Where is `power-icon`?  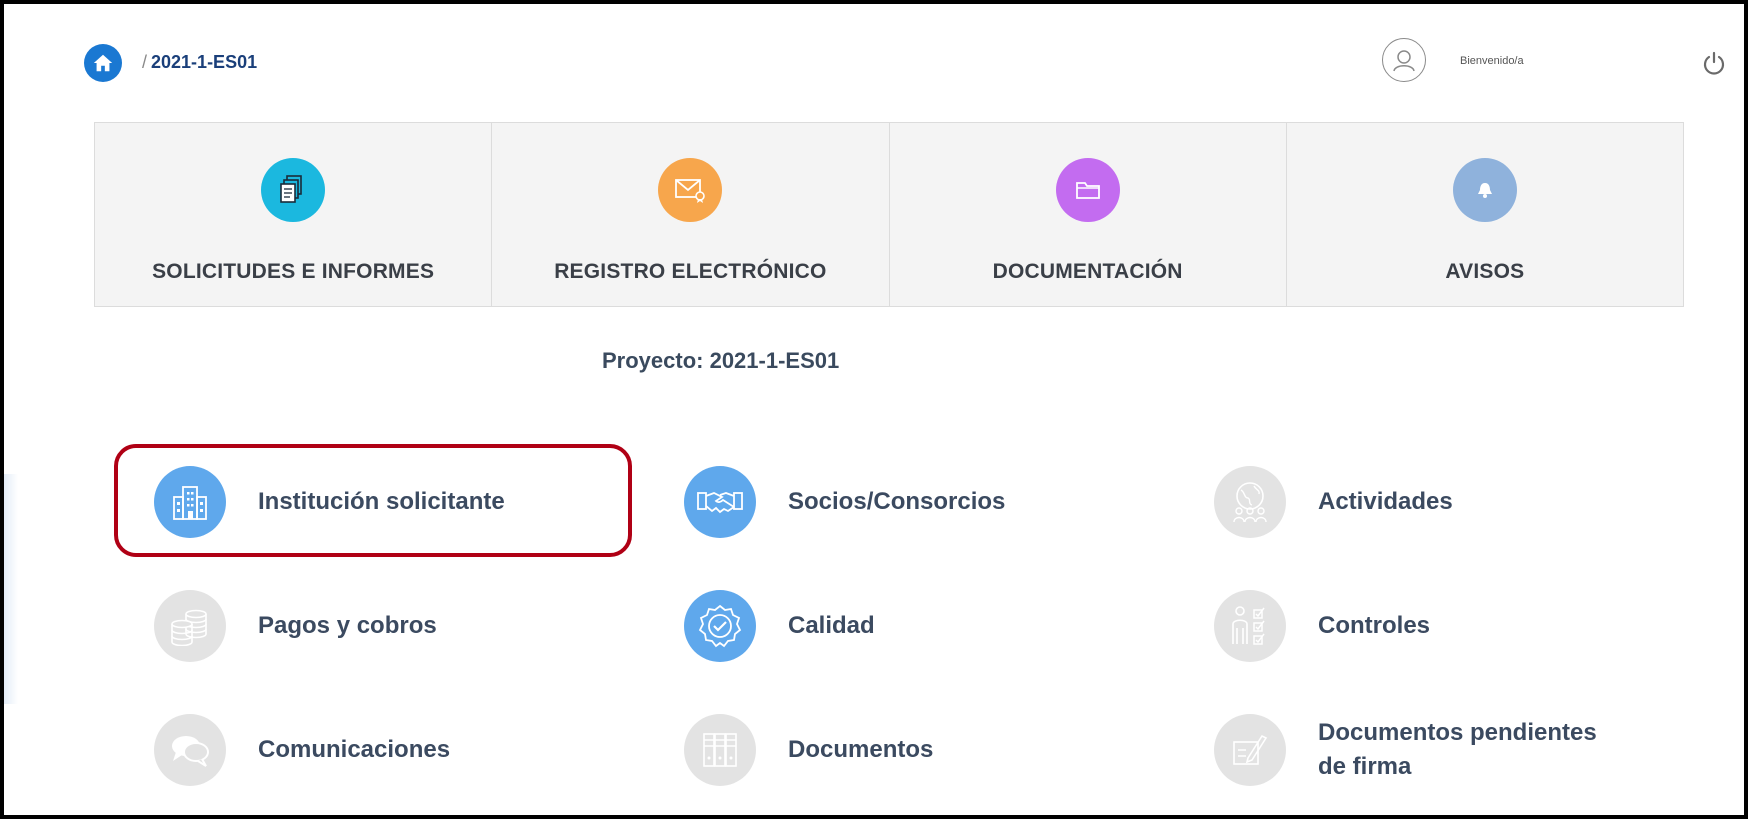
power-icon is located at coordinates (1714, 63).